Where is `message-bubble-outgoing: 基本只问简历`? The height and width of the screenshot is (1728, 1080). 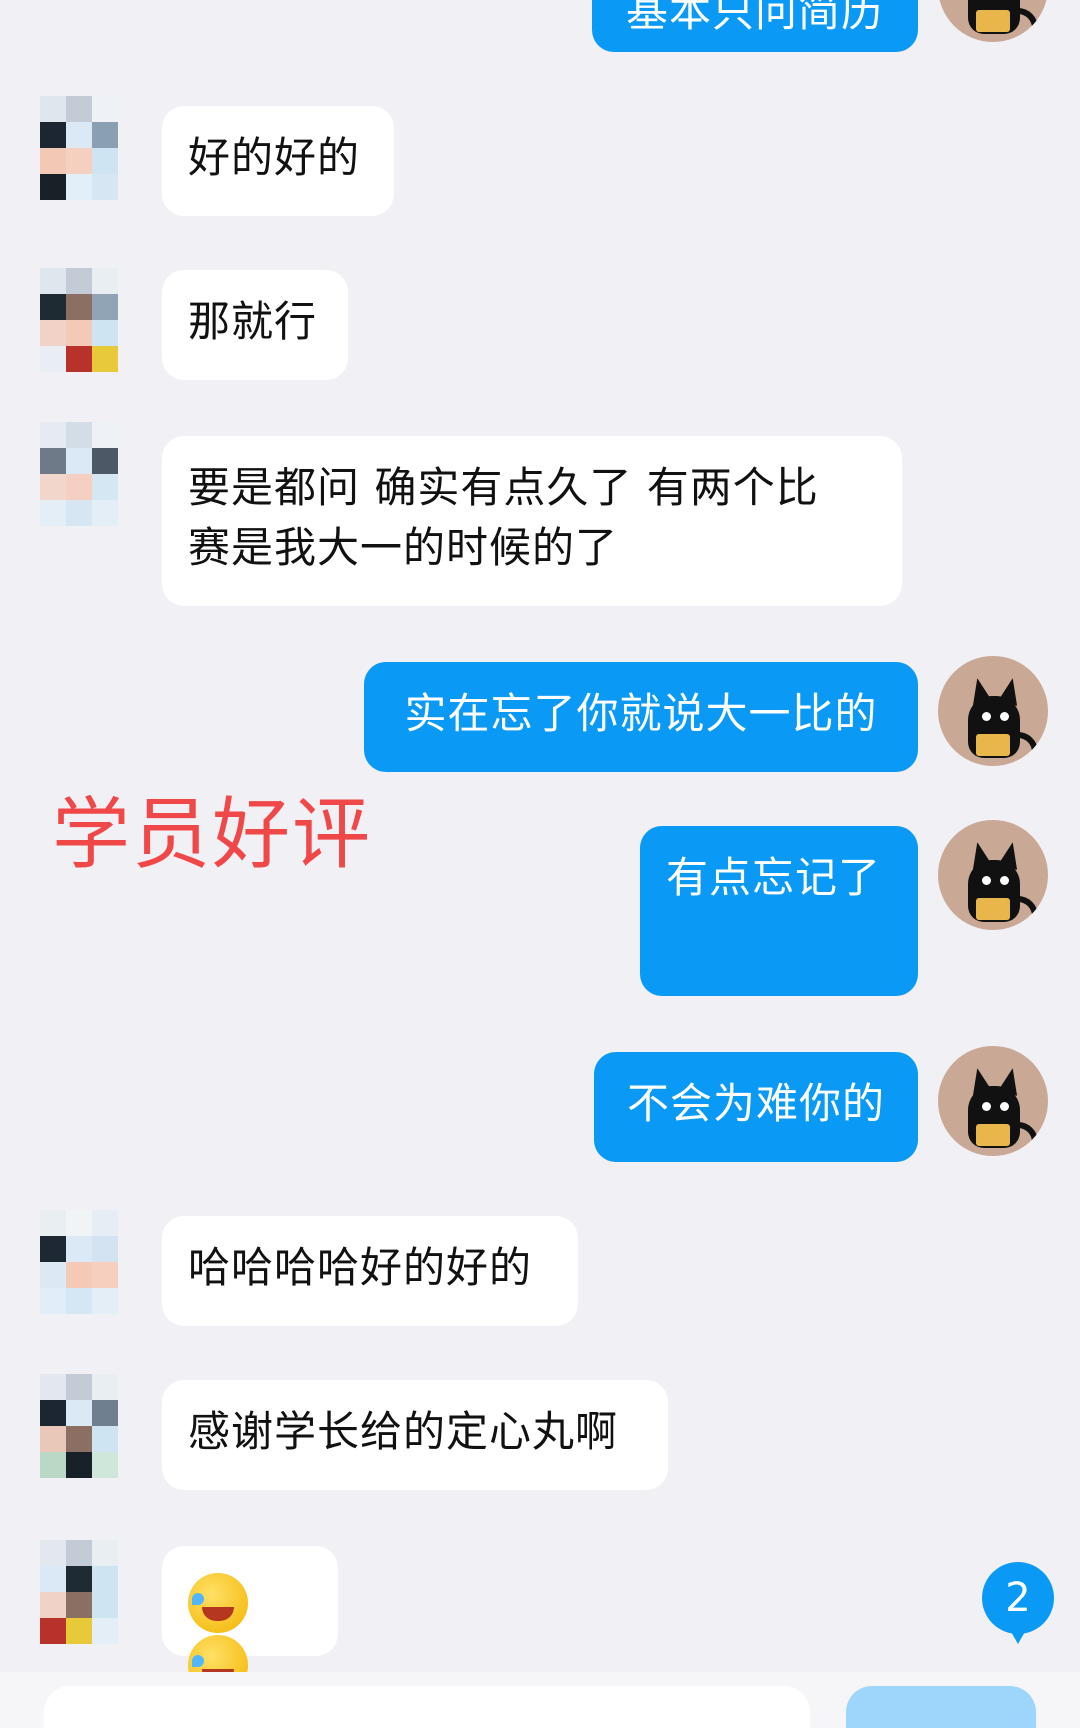 message-bubble-outgoing: 基本只问简历 is located at coordinates (755, 26).